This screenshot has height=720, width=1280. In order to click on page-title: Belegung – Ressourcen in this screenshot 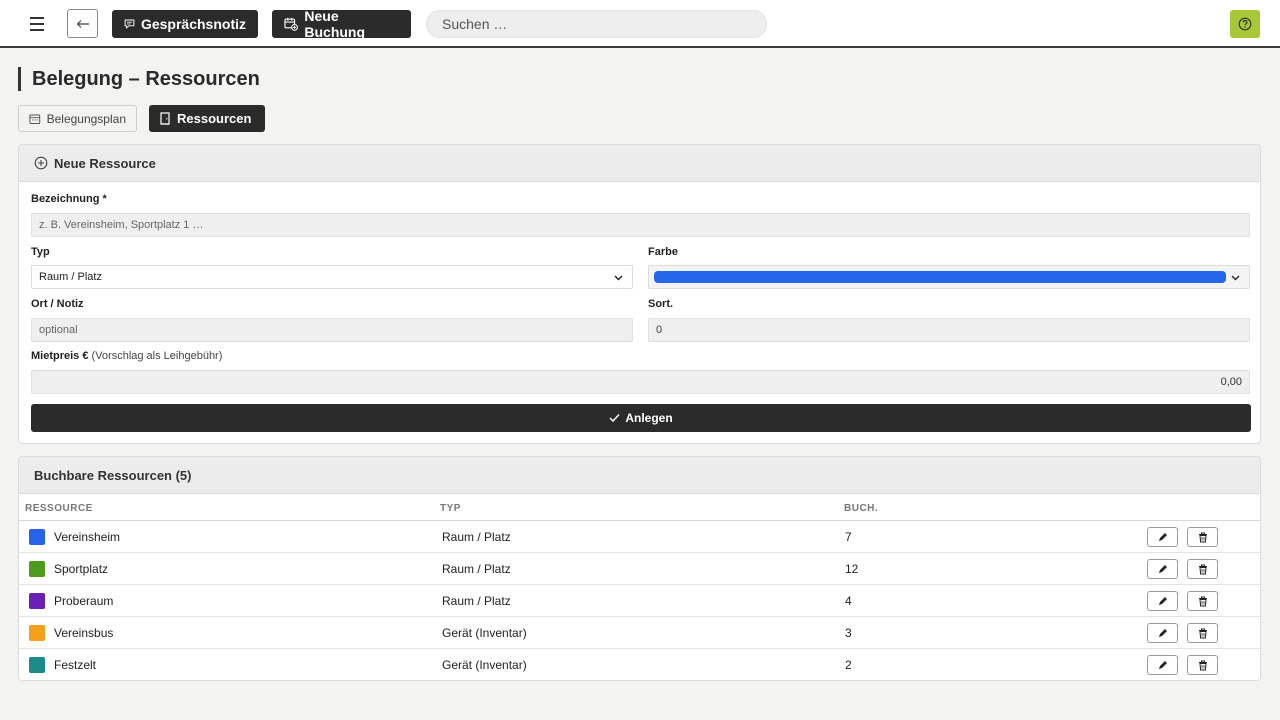, I will do `click(139, 79)`.